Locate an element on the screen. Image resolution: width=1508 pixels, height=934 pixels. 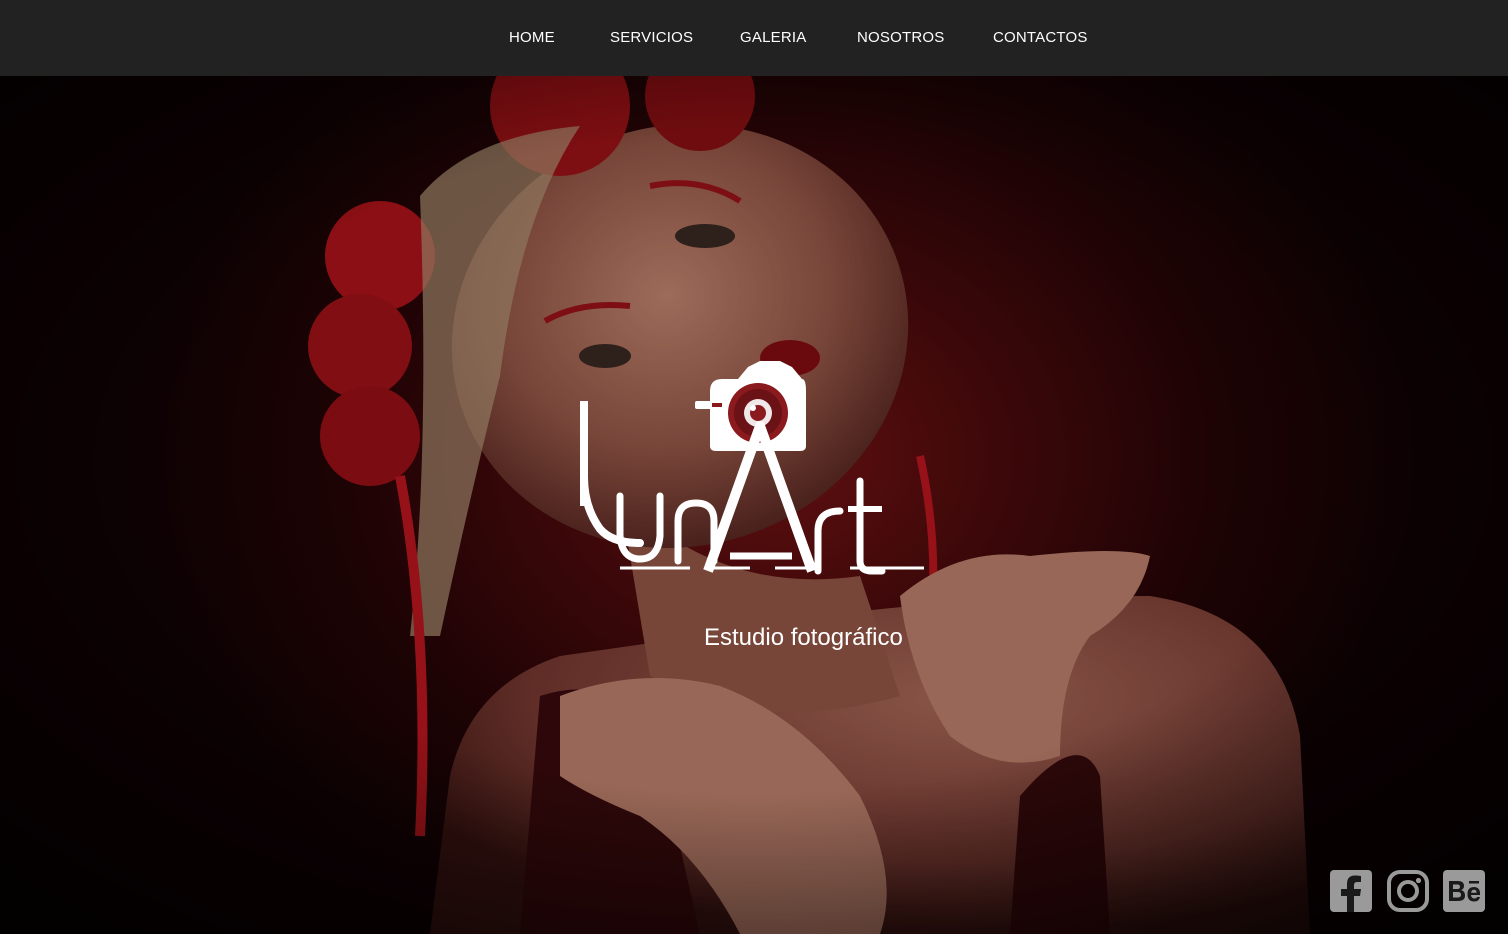
facebook-icon is located at coordinates (1351, 891).